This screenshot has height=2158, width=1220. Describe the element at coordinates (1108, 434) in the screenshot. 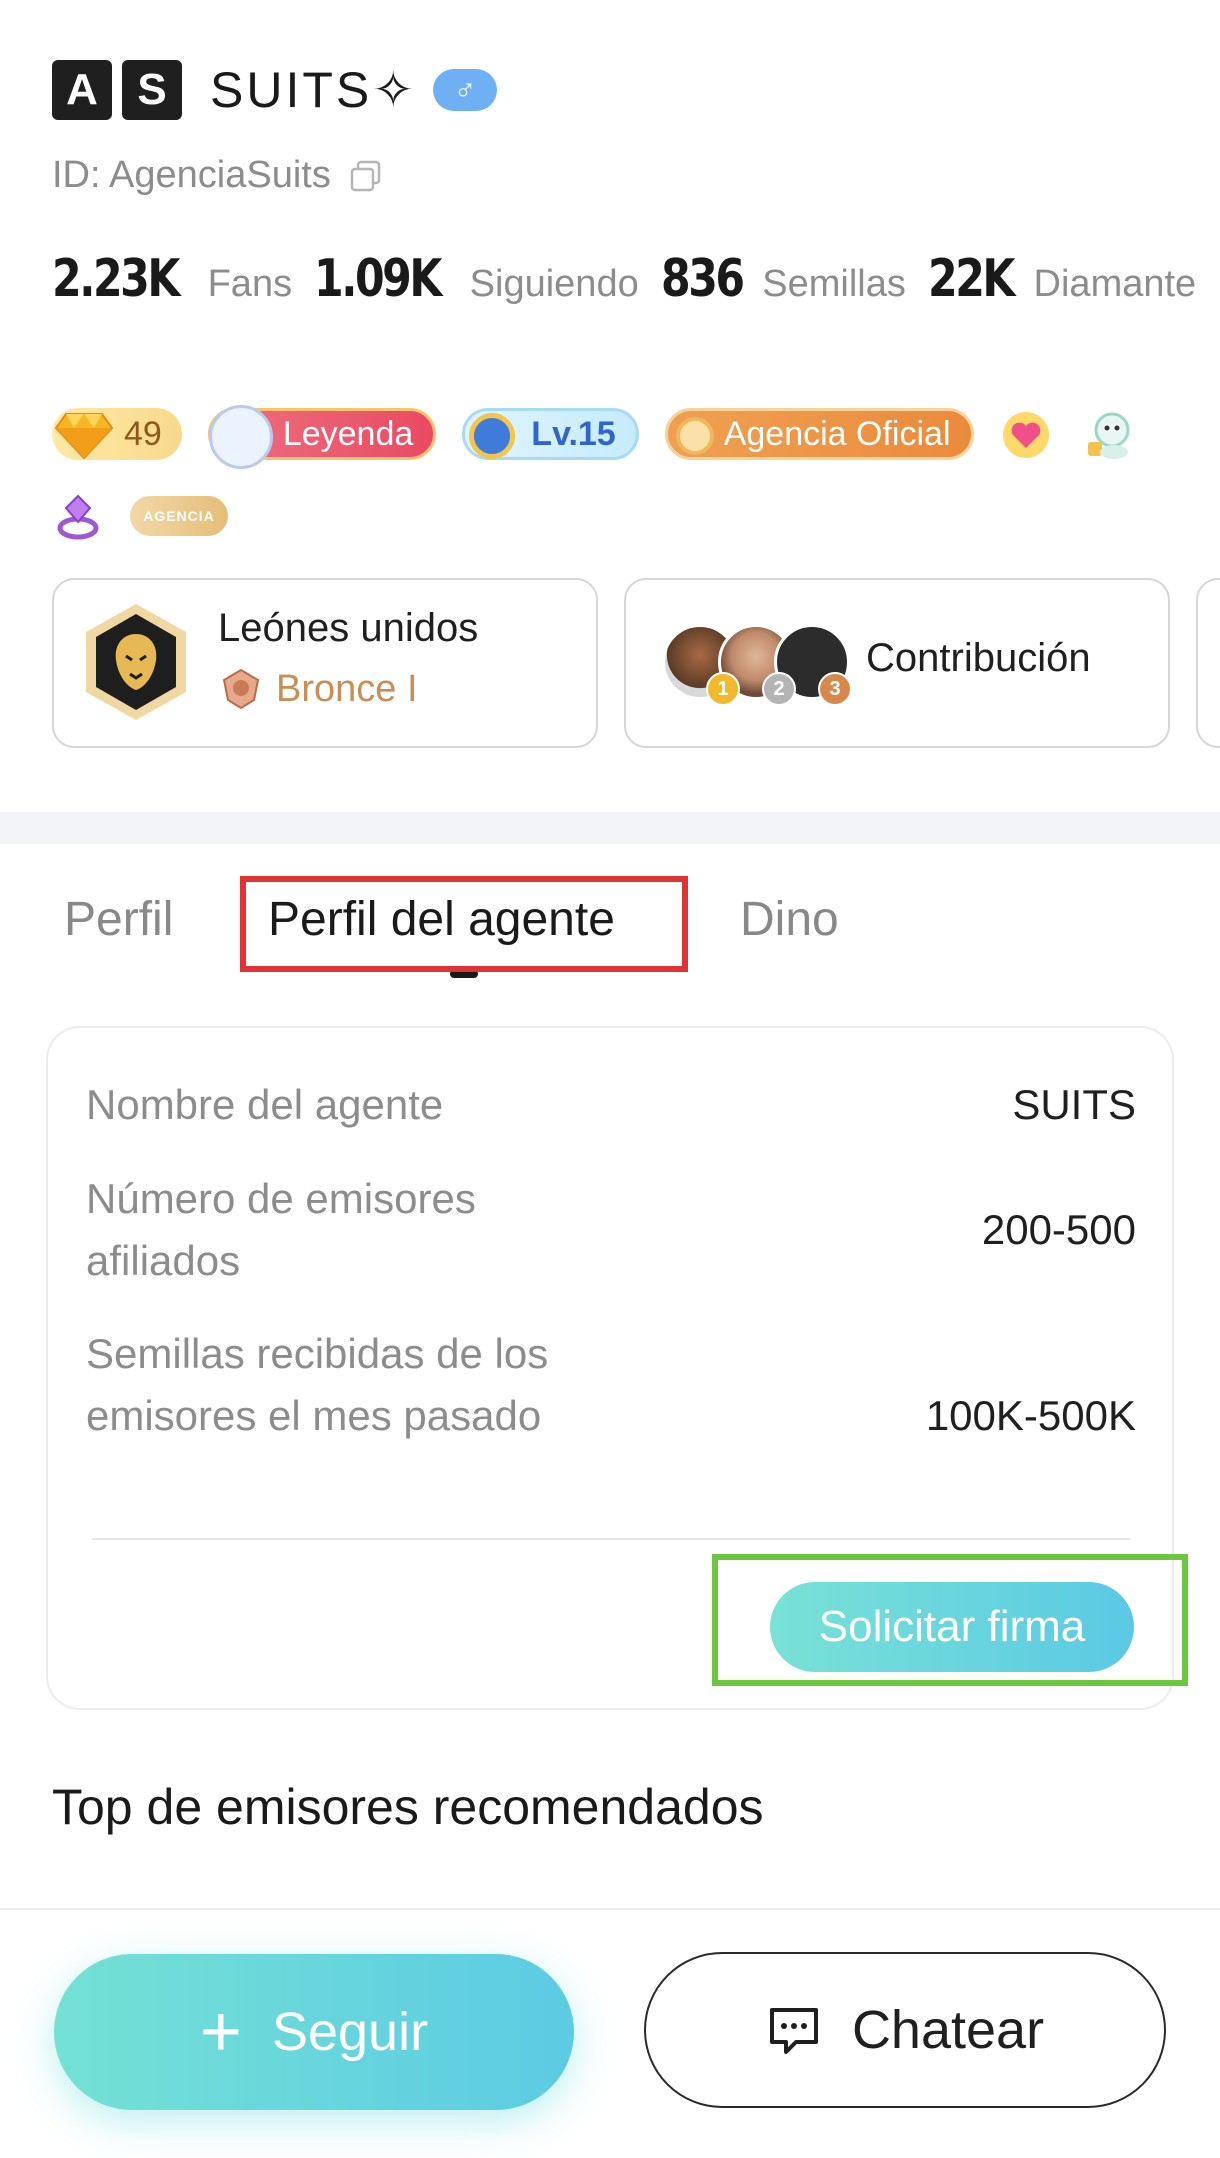

I see `toy-icon` at that location.